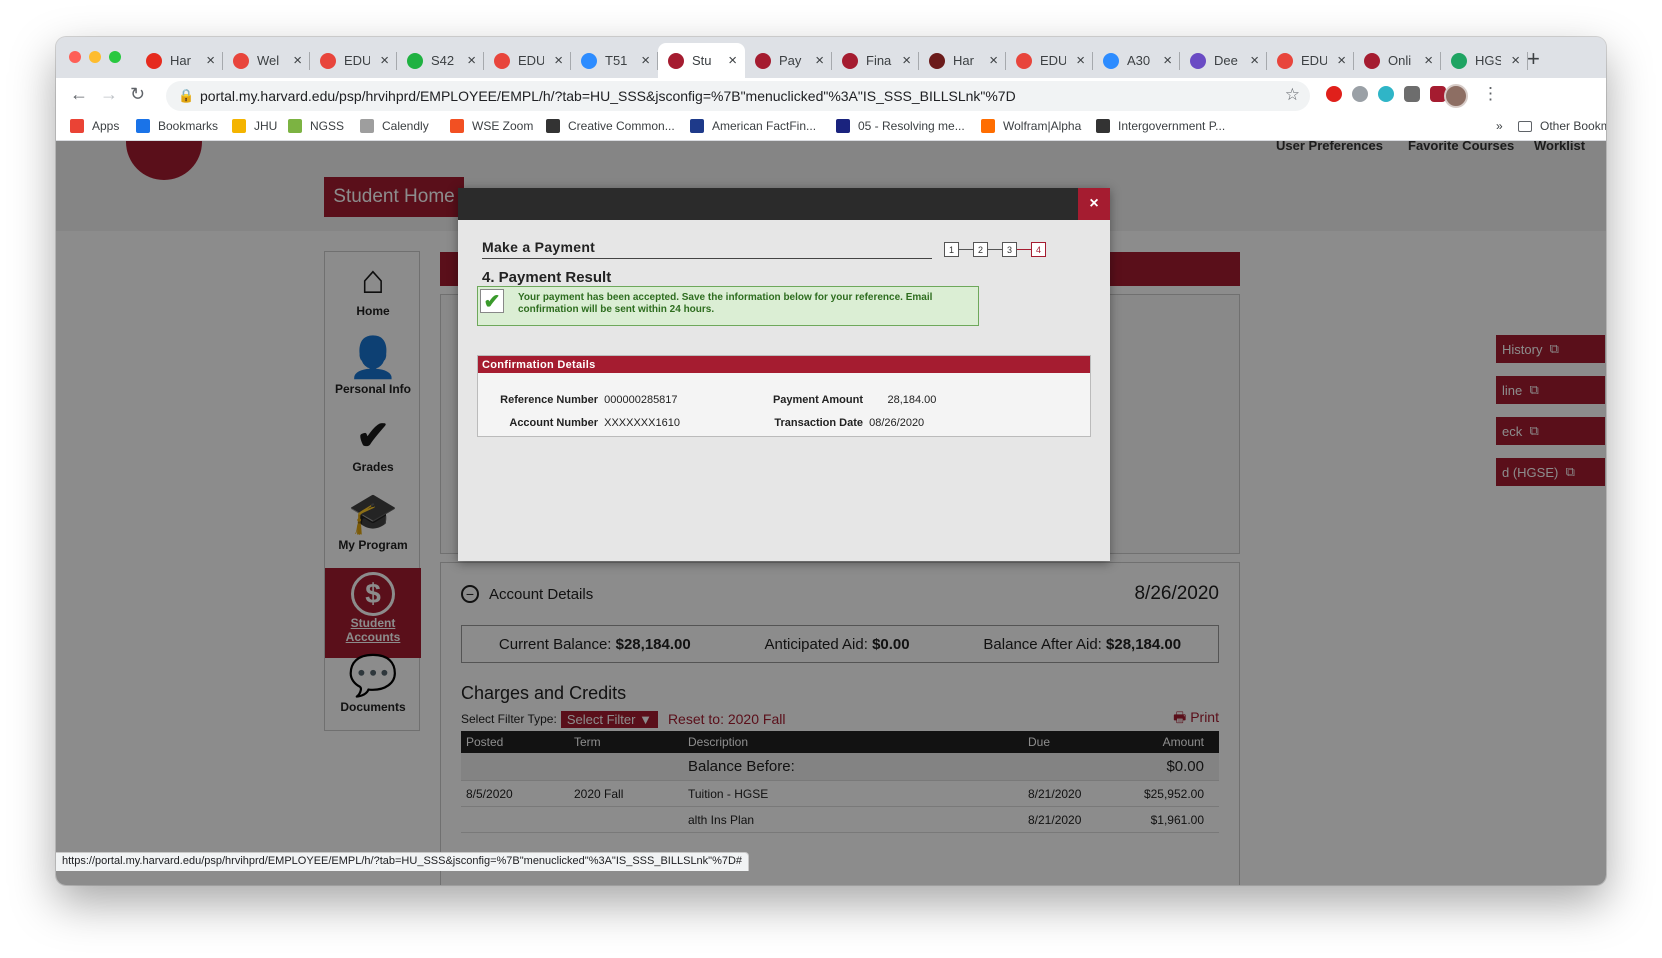 This screenshot has width=1662, height=958. What do you see at coordinates (980, 249) in the screenshot?
I see `step-2: 2` at bounding box center [980, 249].